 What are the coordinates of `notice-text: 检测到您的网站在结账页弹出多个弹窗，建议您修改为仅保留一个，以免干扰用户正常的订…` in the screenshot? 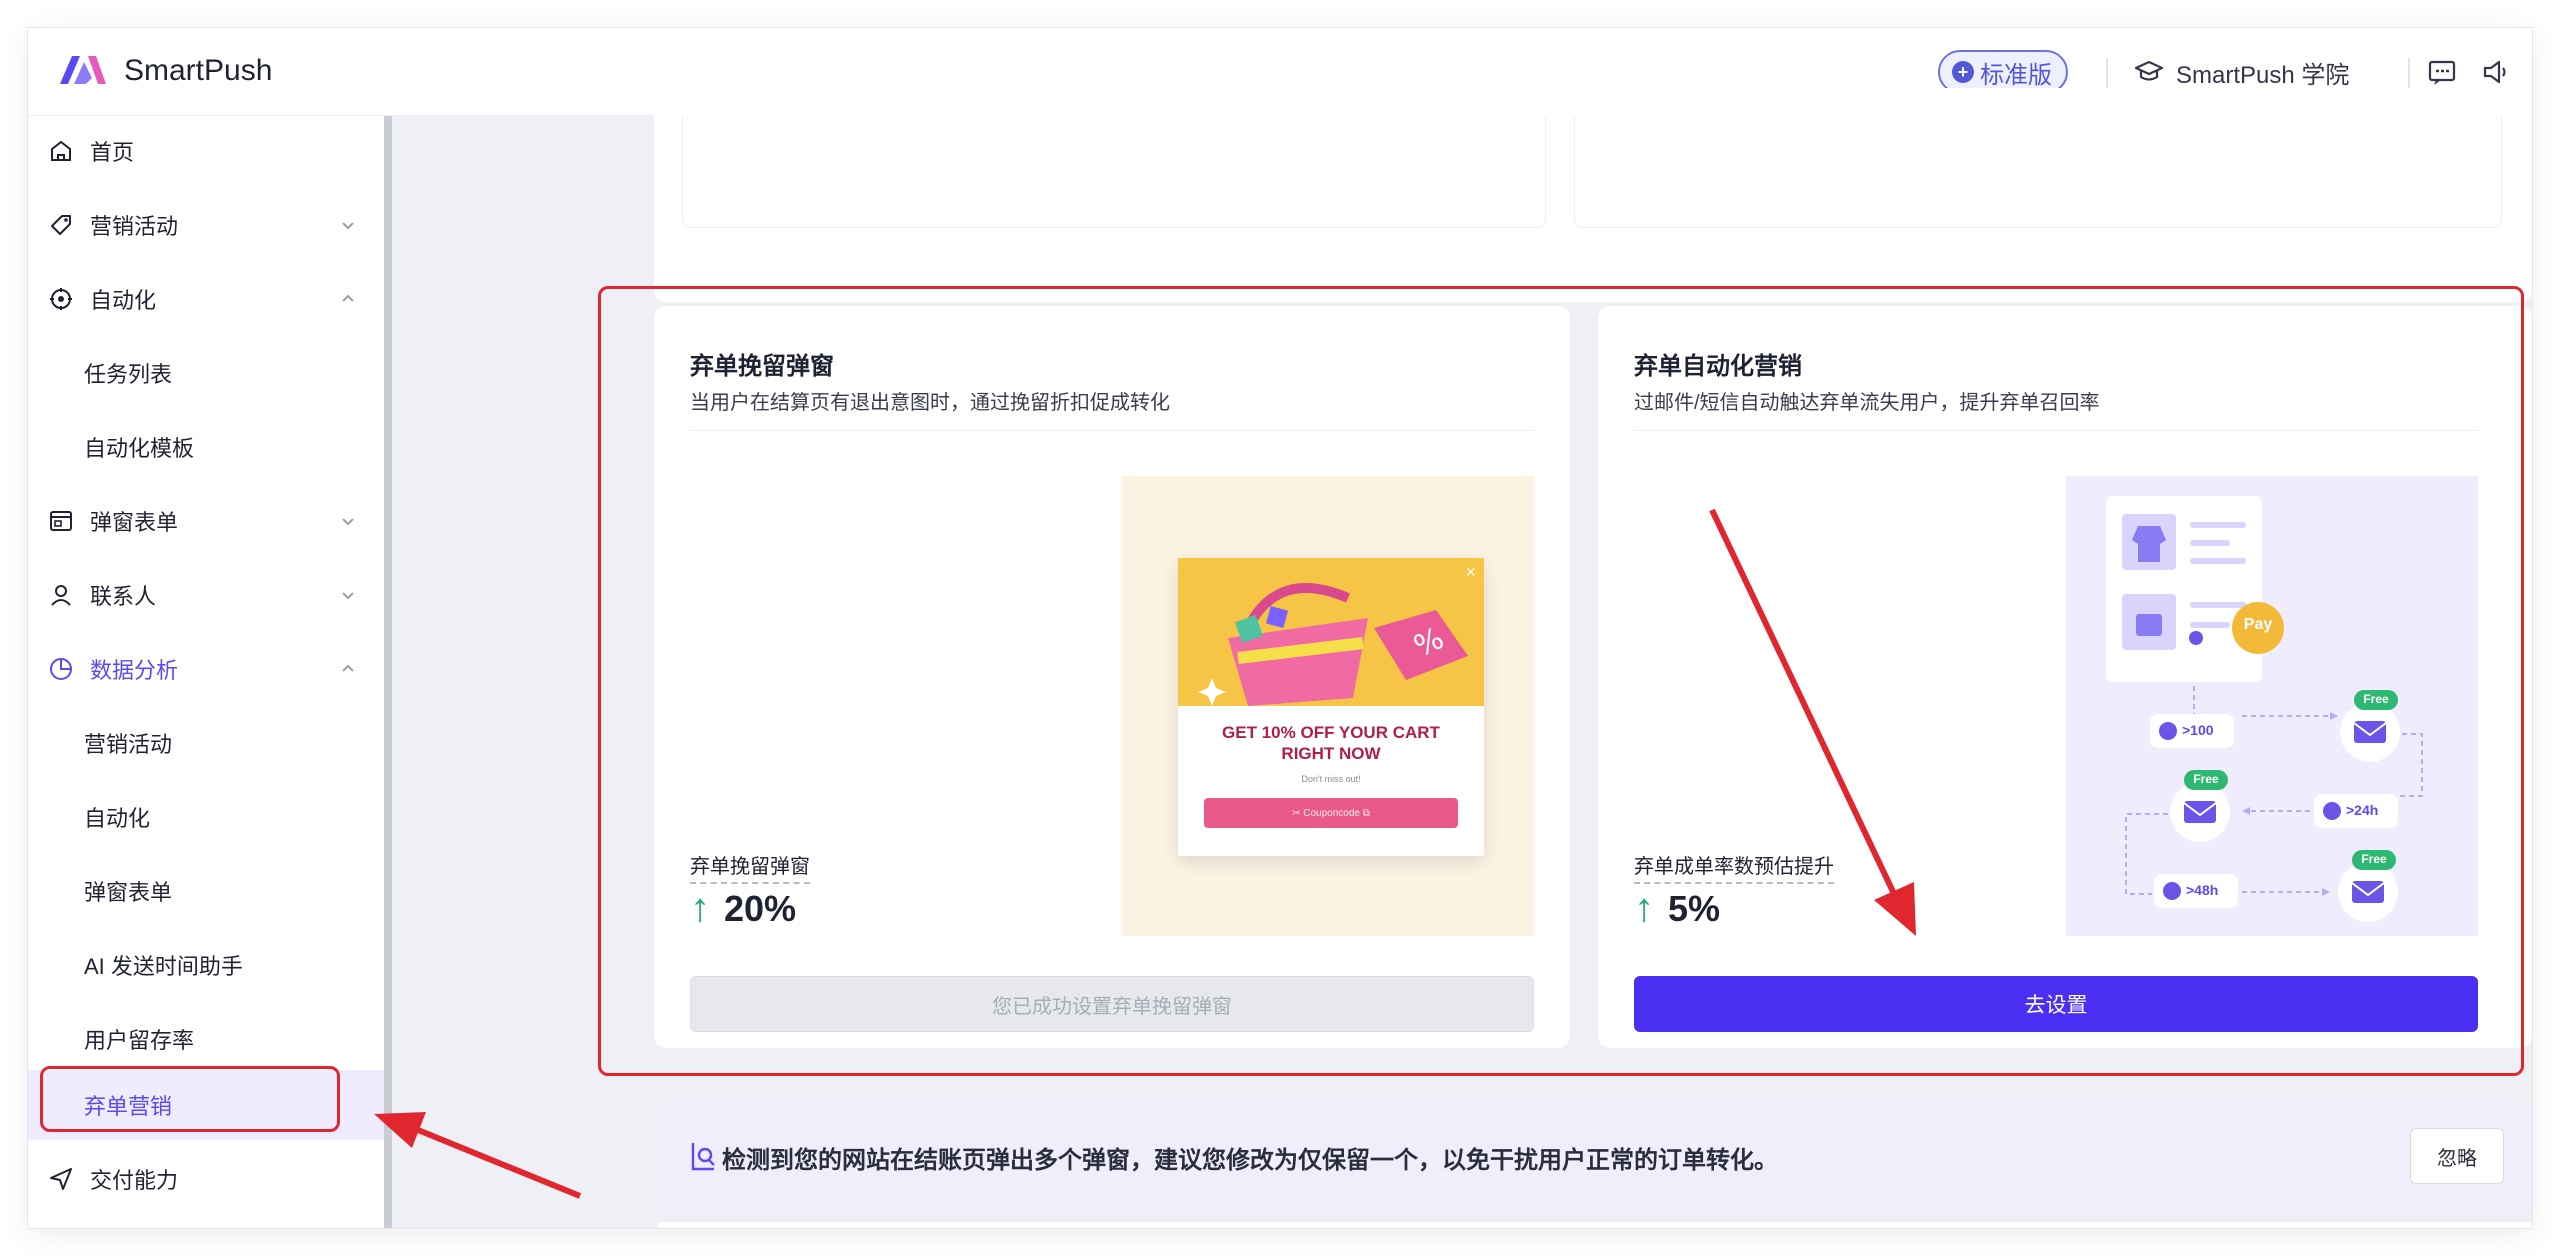 It's located at (1250, 1160).